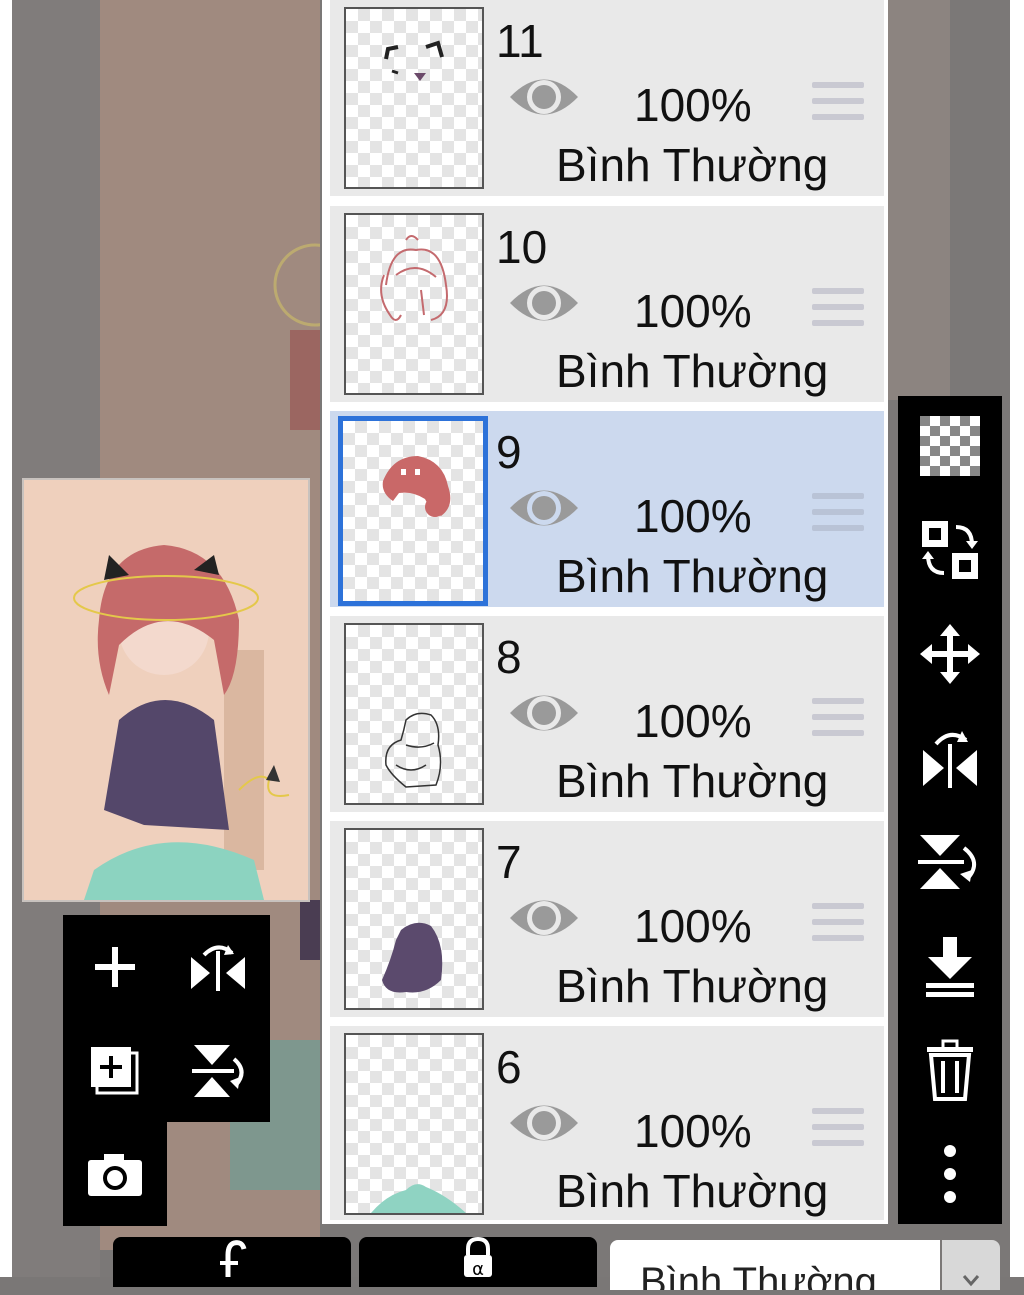 The image size is (1024, 1295). I want to click on add-layer-button, so click(115, 967).